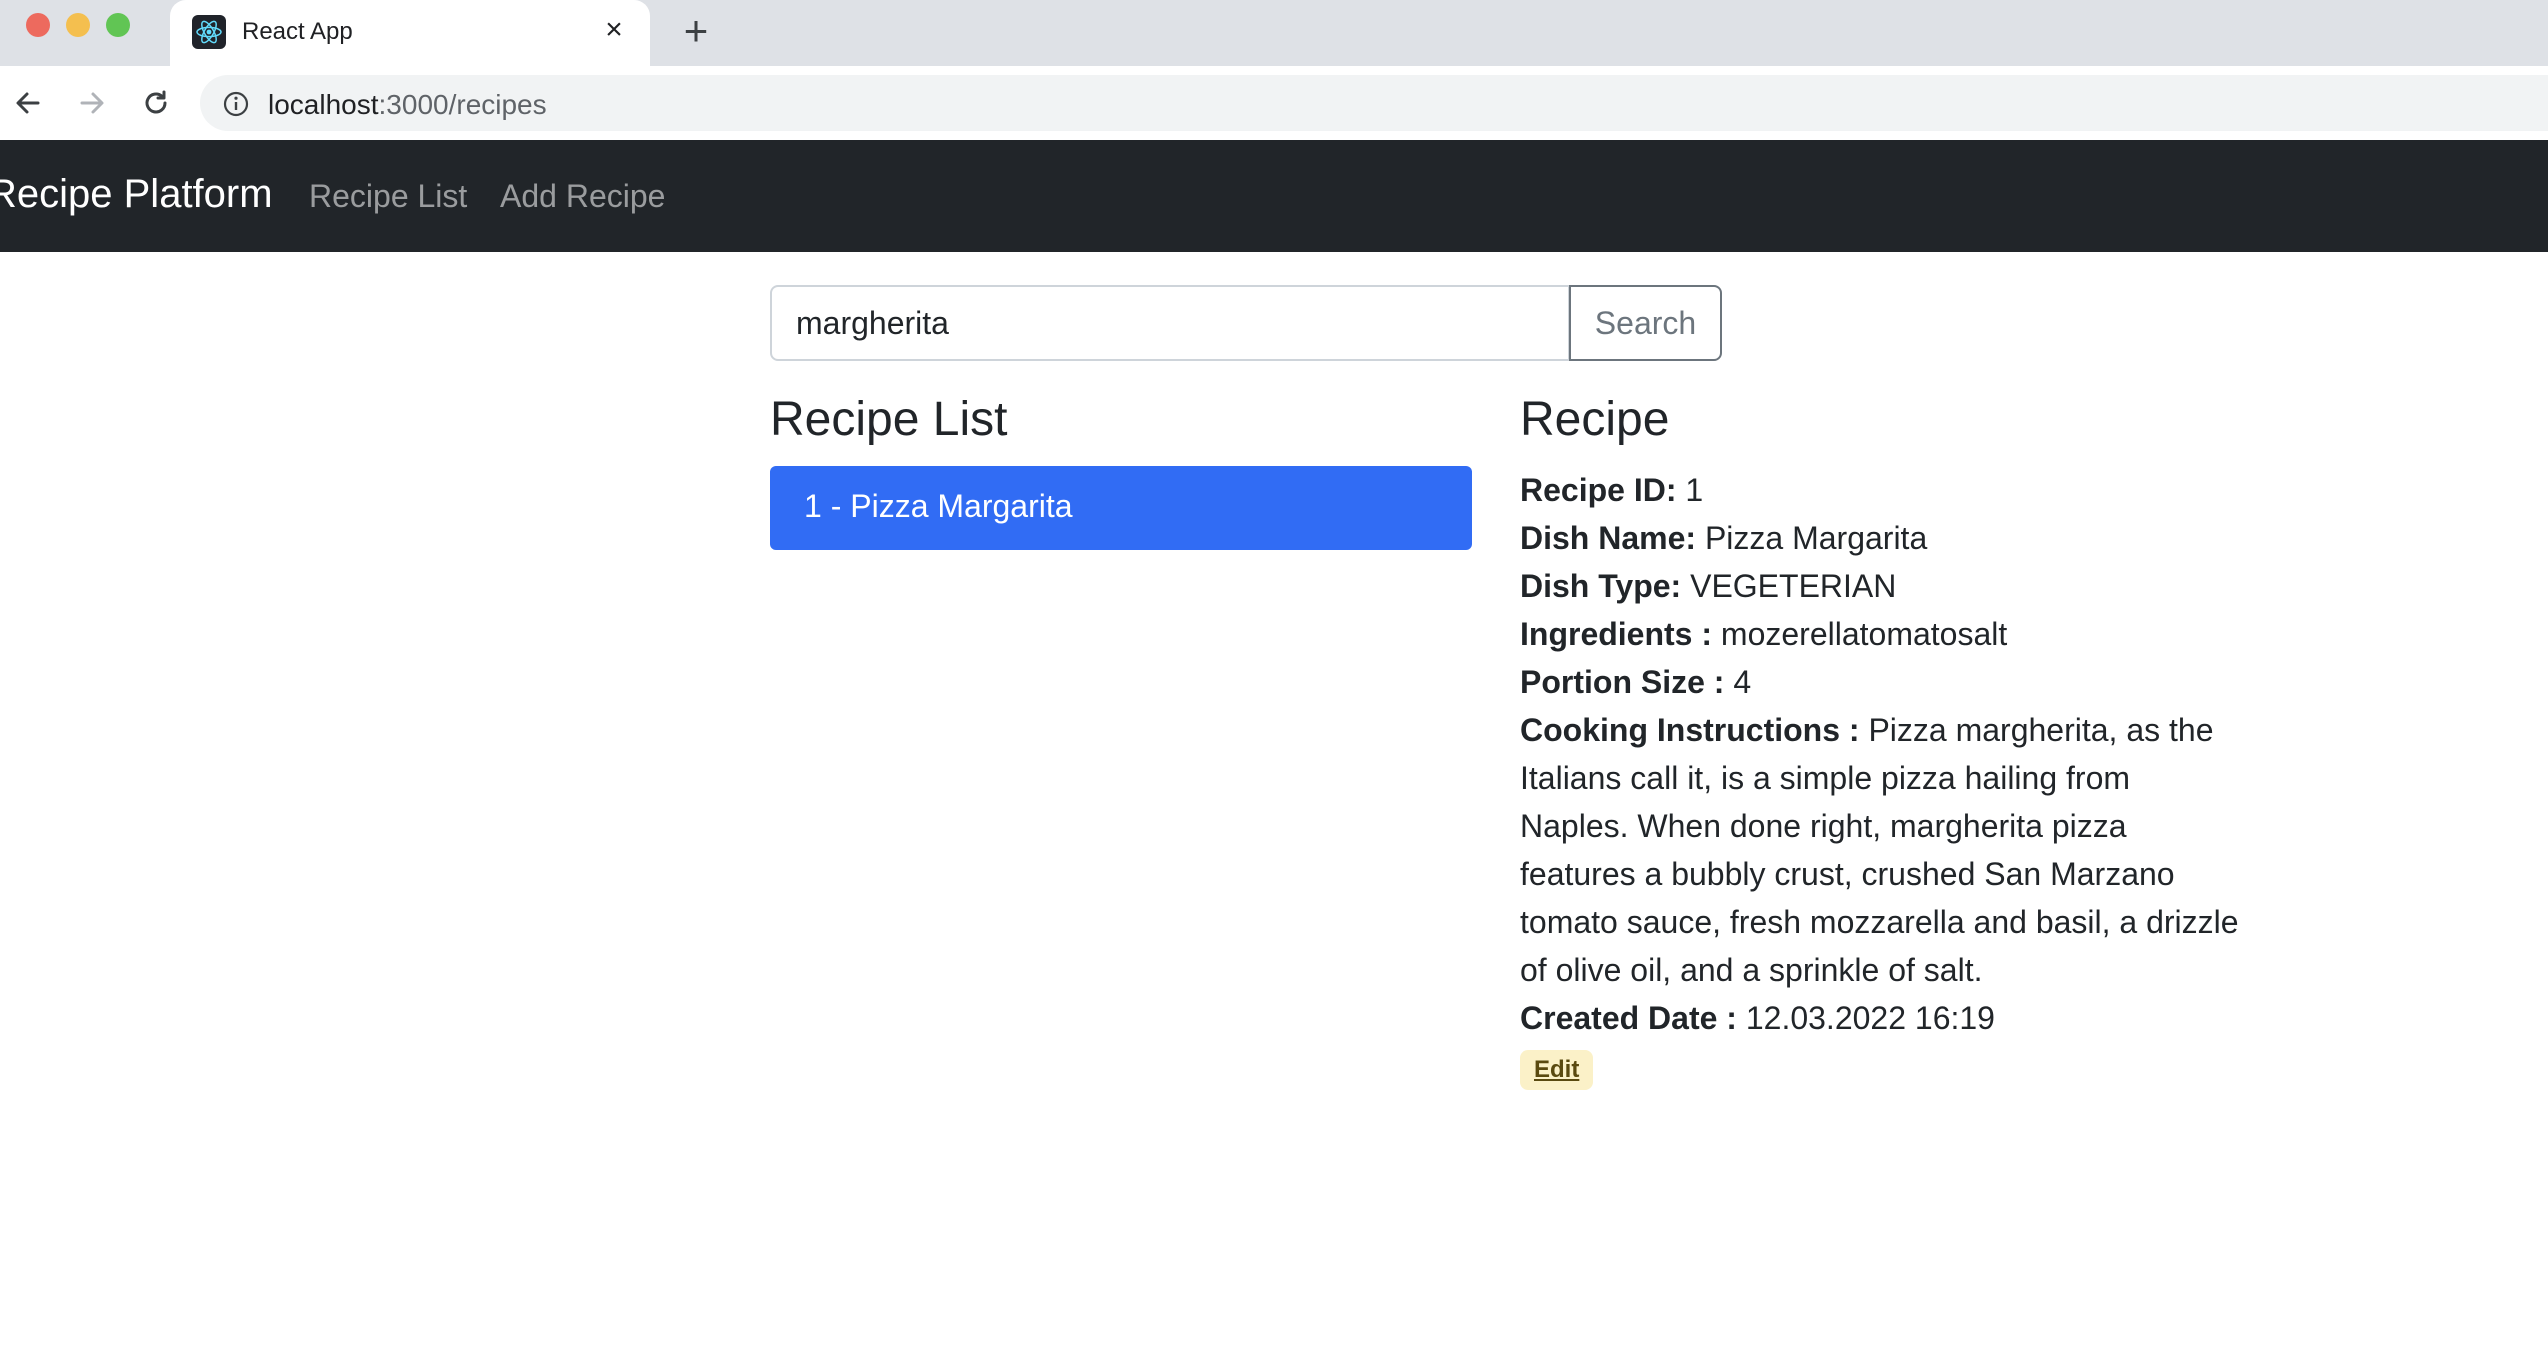  Describe the element at coordinates (889, 419) in the screenshot. I see `recipe-list-heading: Recipe List` at that location.